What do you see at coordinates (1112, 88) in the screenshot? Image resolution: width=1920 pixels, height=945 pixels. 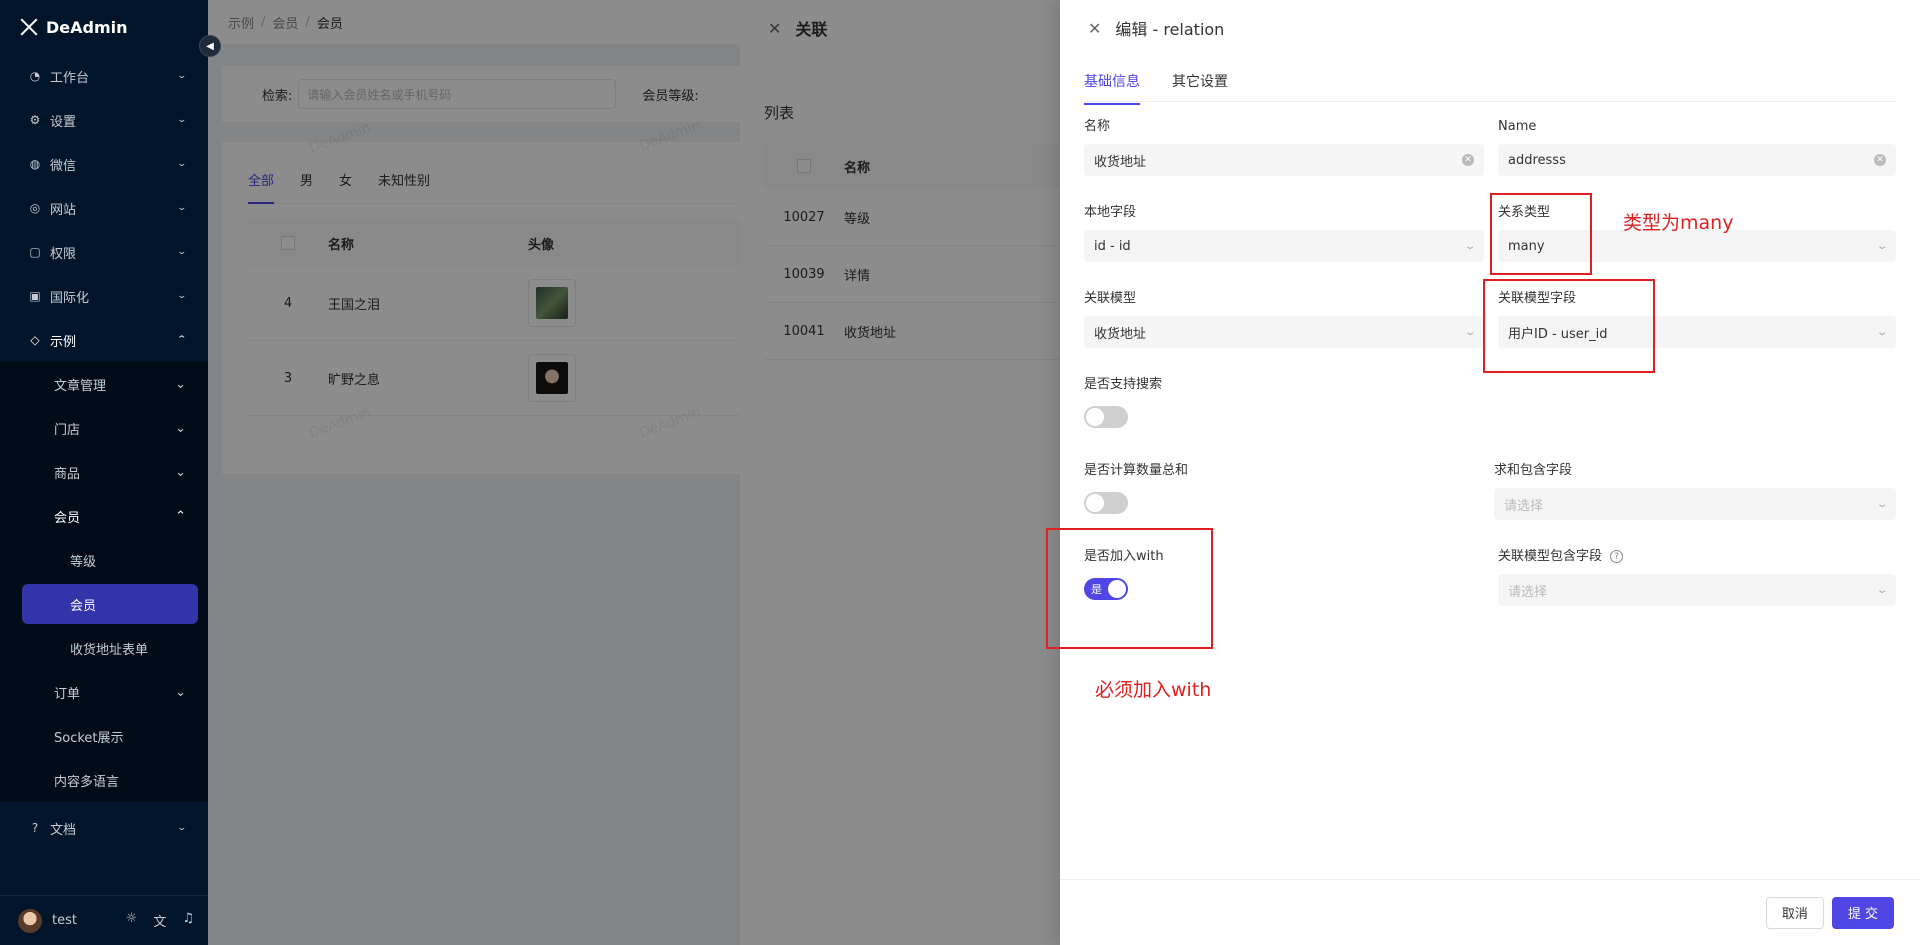 I see `tab-basic-info: 基础信息` at bounding box center [1112, 88].